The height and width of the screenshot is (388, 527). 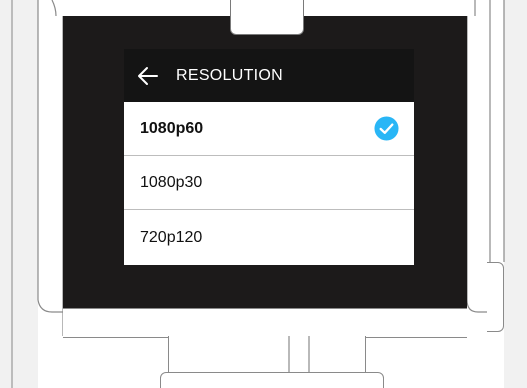 I want to click on option-720p120: 720p120, so click(x=269, y=237).